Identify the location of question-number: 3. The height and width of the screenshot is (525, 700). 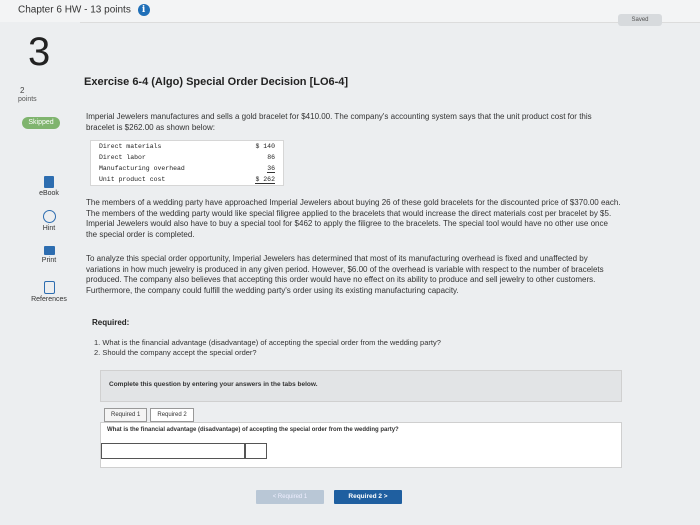
(39, 52).